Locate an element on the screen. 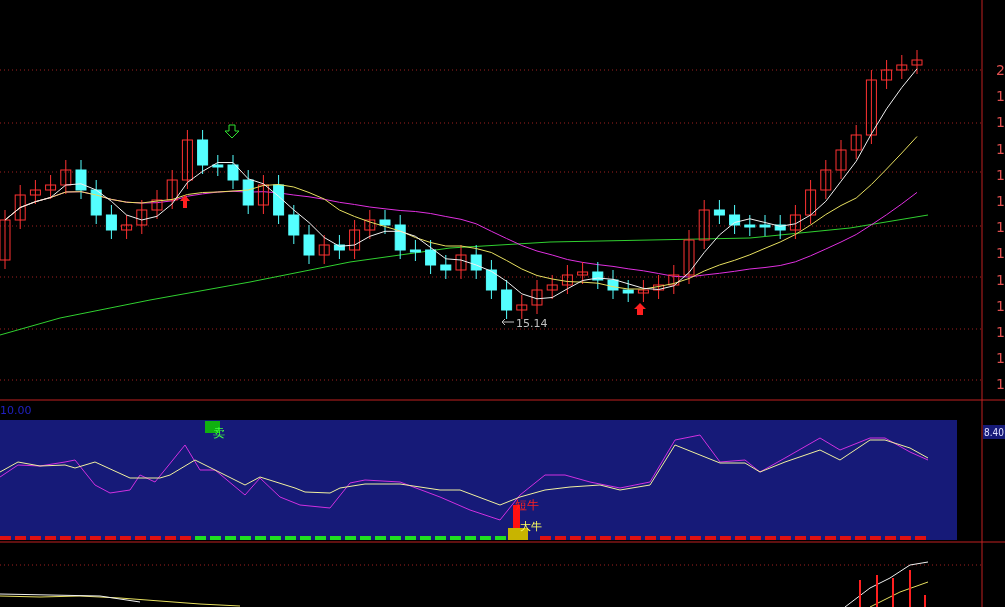 The width and height of the screenshot is (1005, 607). price-axis-label: 2 is located at coordinates (1000, 70).